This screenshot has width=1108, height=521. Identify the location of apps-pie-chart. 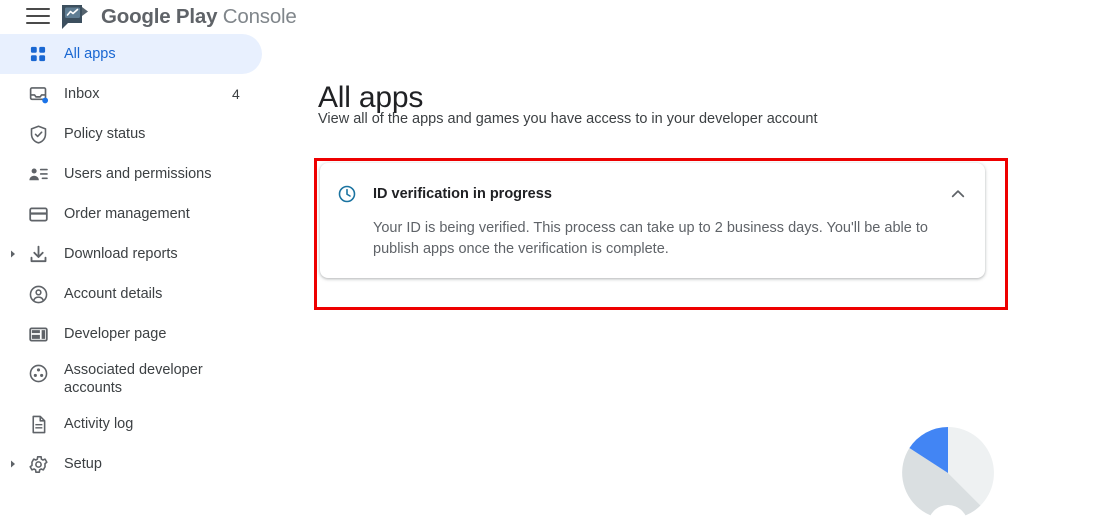
(950, 474).